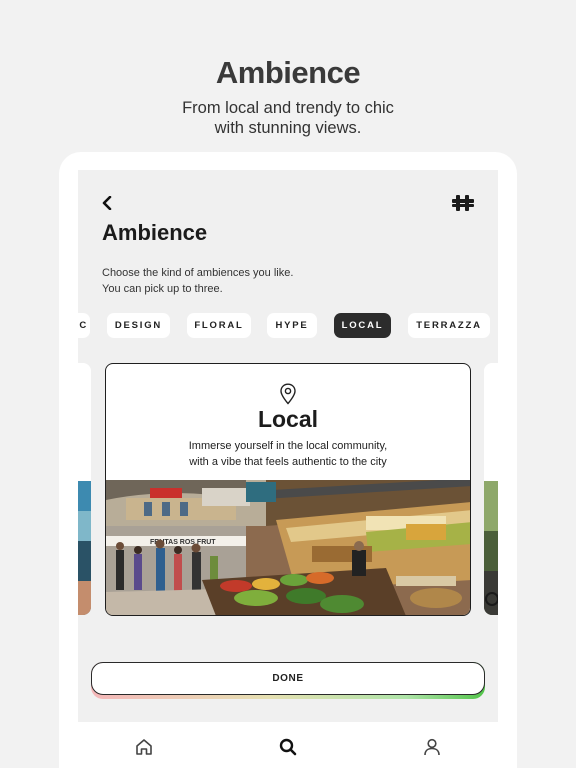  I want to click on hero-title: Ambience, so click(288, 72).